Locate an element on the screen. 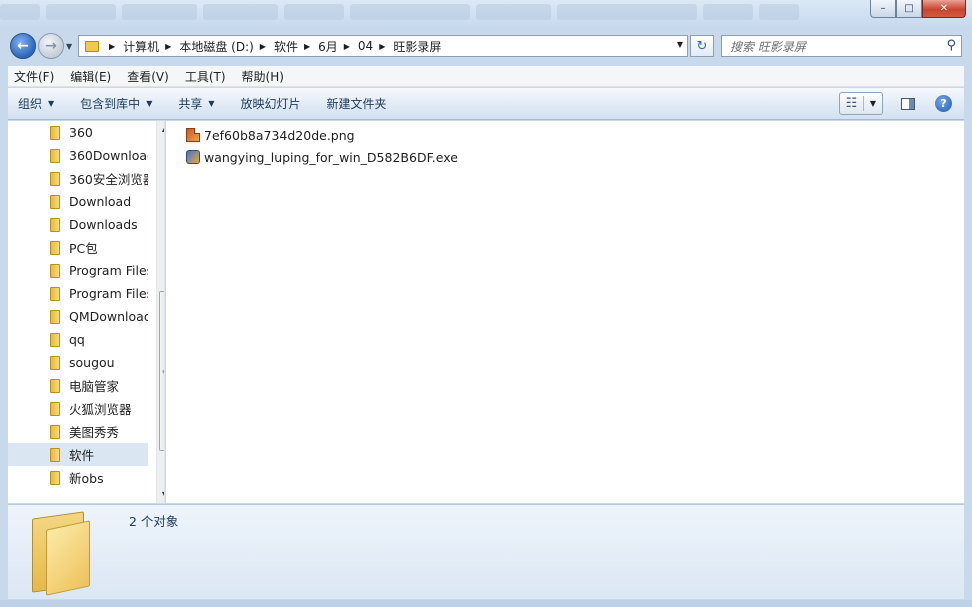 The height and width of the screenshot is (607, 972). breadcrumb-software: 软件 is located at coordinates (286, 46).